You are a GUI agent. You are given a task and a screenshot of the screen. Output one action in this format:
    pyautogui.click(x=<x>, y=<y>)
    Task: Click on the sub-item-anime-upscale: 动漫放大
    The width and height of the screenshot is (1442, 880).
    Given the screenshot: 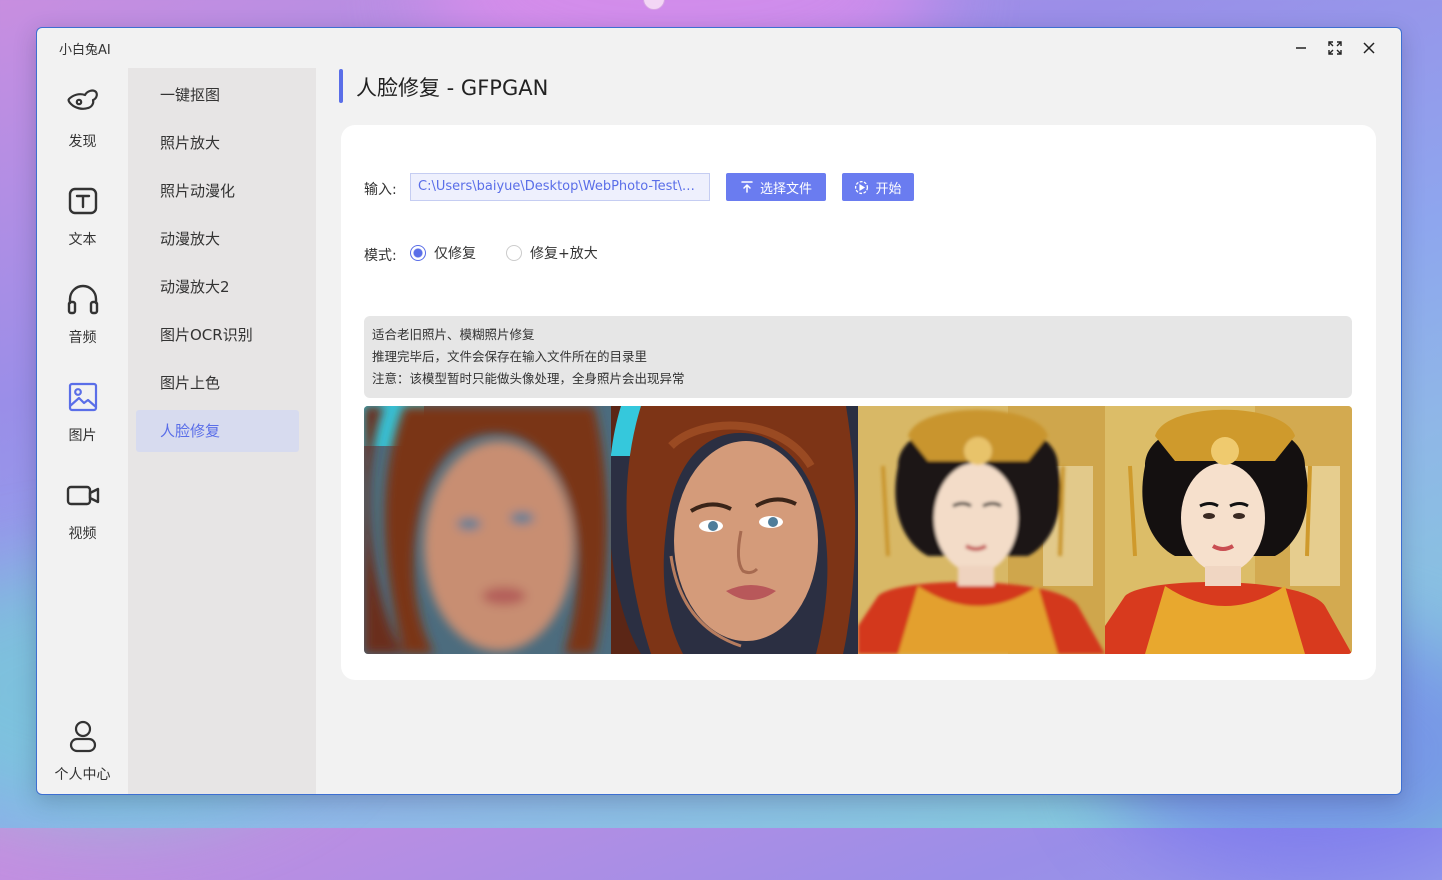 What is the action you would take?
    pyautogui.click(x=217, y=239)
    